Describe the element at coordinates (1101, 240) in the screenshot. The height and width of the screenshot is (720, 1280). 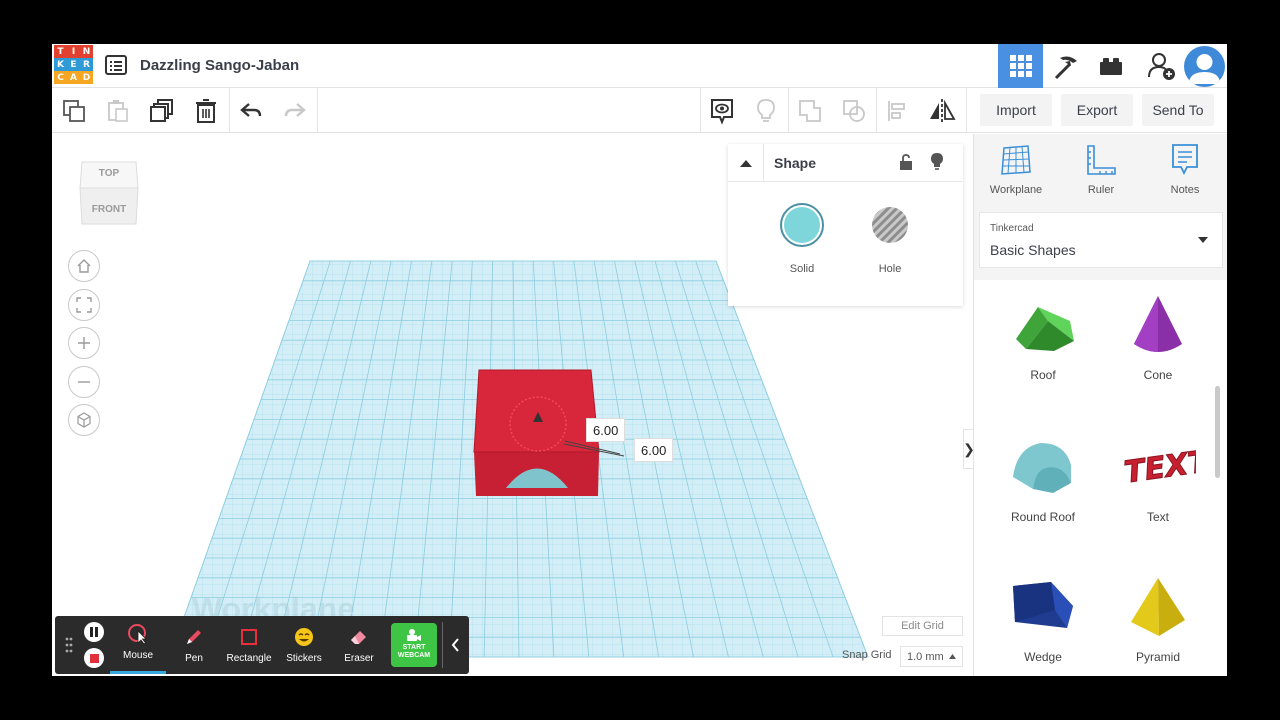
I see `shape-library-dropdown: Tinkercad Basic Shapes` at that location.